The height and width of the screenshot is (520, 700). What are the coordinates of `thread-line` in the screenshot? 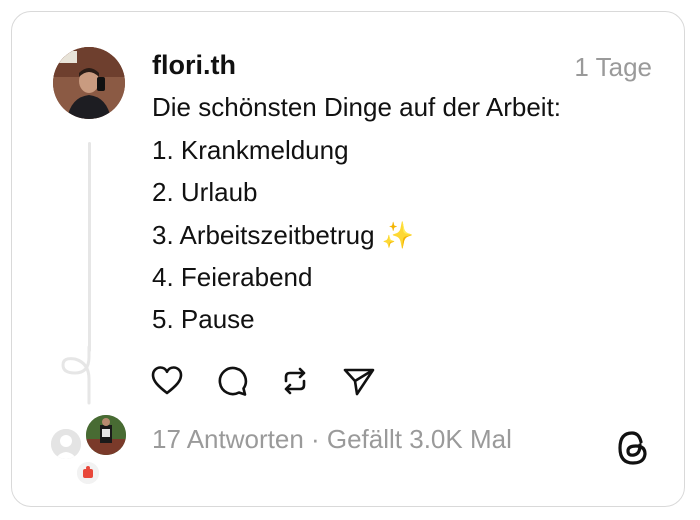 It's located at (89, 247).